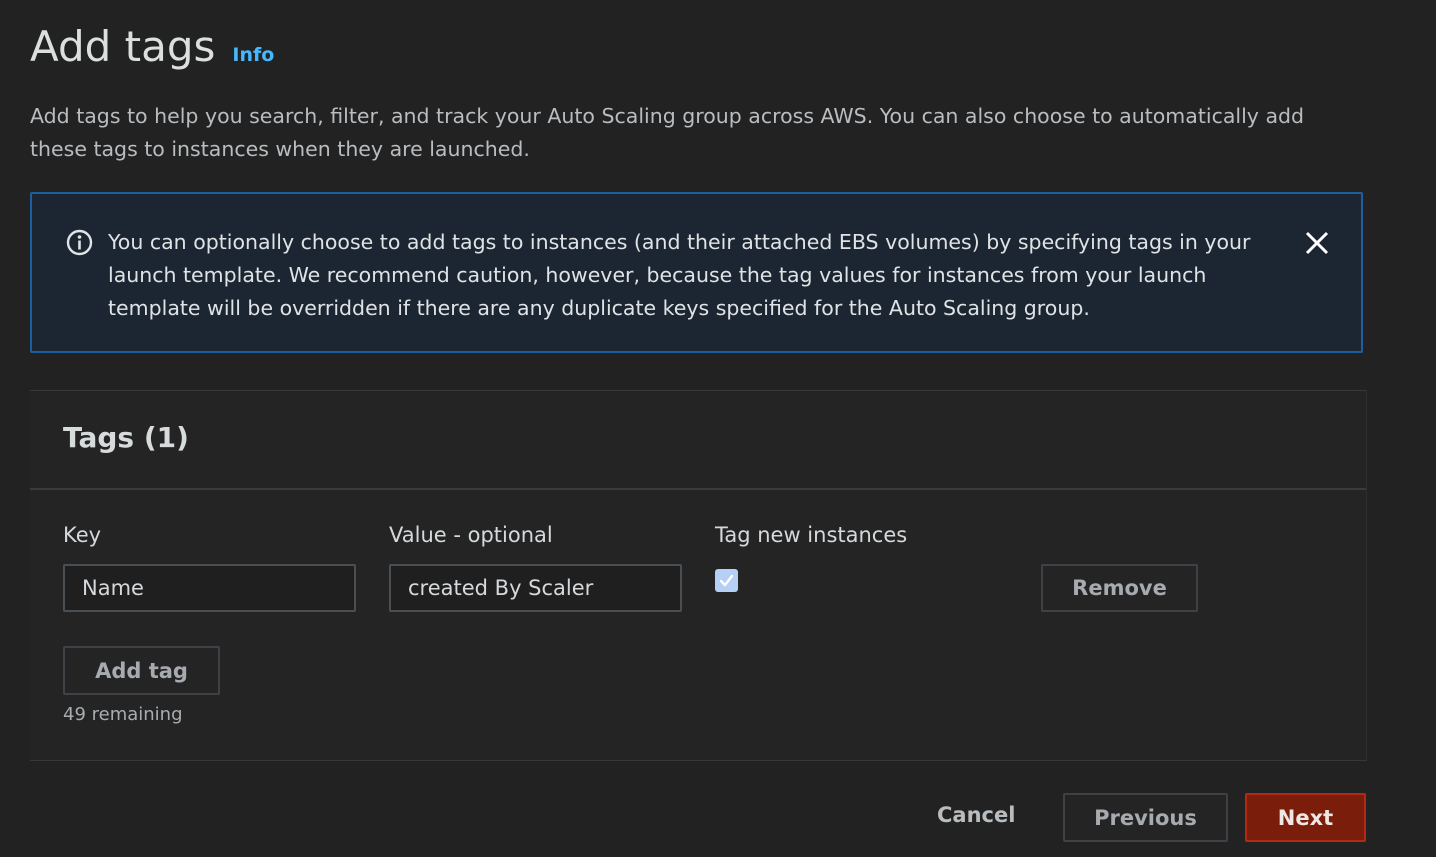 The image size is (1436, 857). I want to click on info-link: Info, so click(253, 55).